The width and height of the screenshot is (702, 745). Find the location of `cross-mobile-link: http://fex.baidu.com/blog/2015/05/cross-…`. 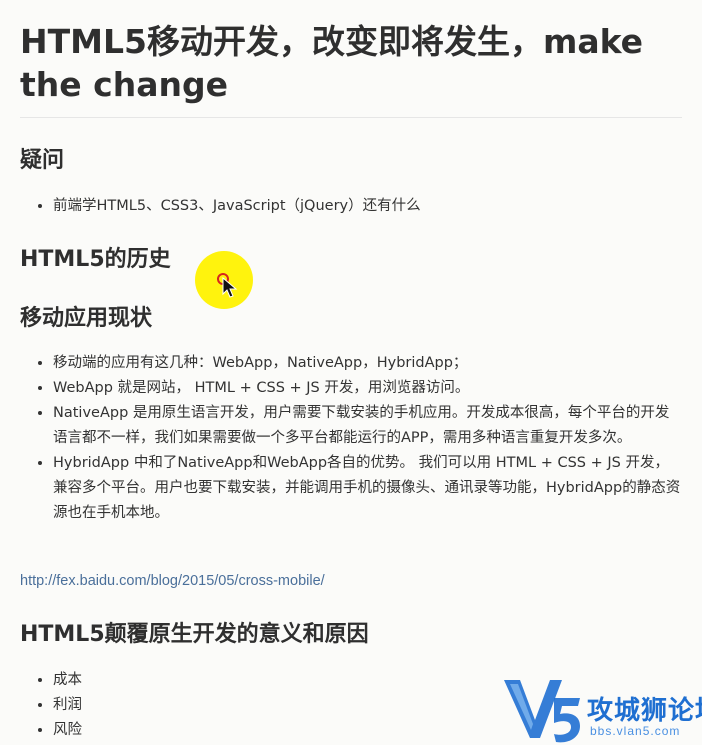

cross-mobile-link: http://fex.baidu.com/blog/2015/05/cross-… is located at coordinates (172, 581).